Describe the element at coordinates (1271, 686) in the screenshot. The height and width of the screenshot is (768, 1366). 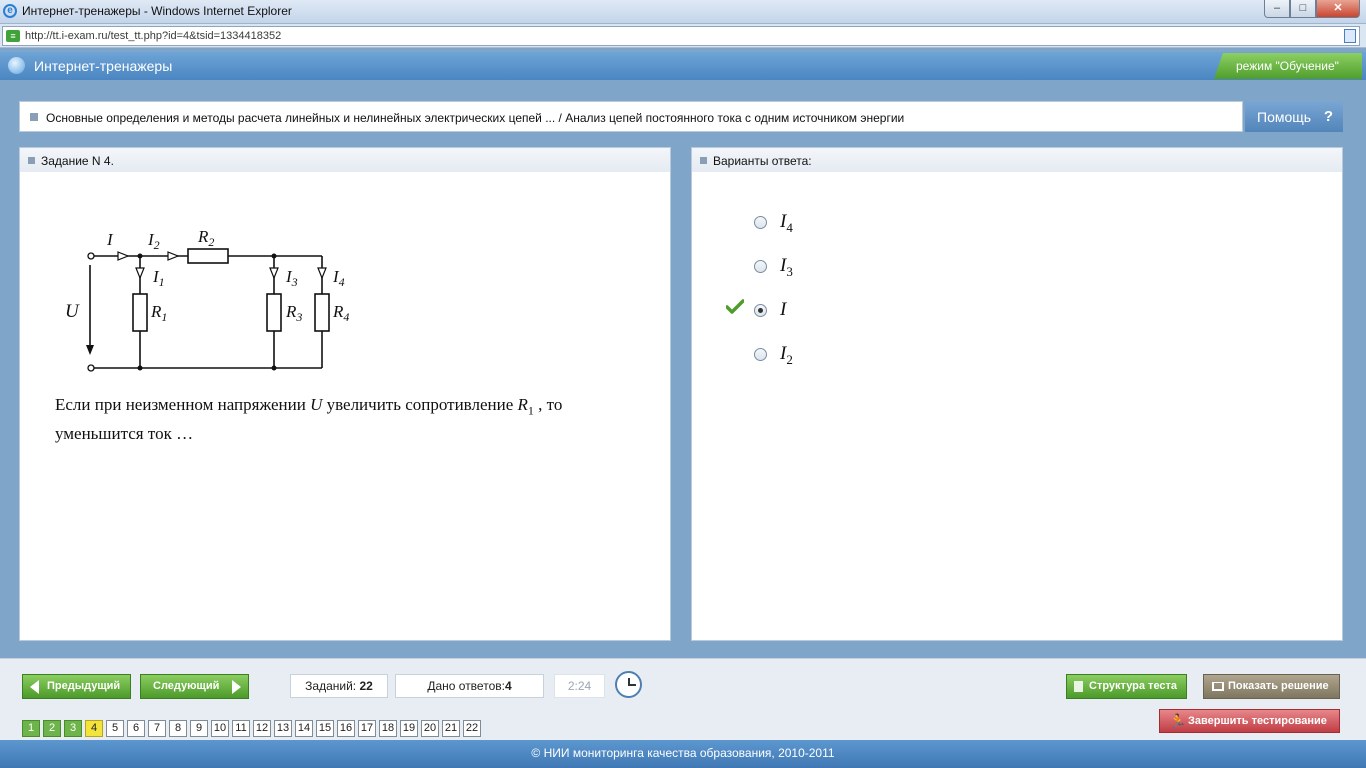
I see `show-solution-button: Показать решение` at that location.